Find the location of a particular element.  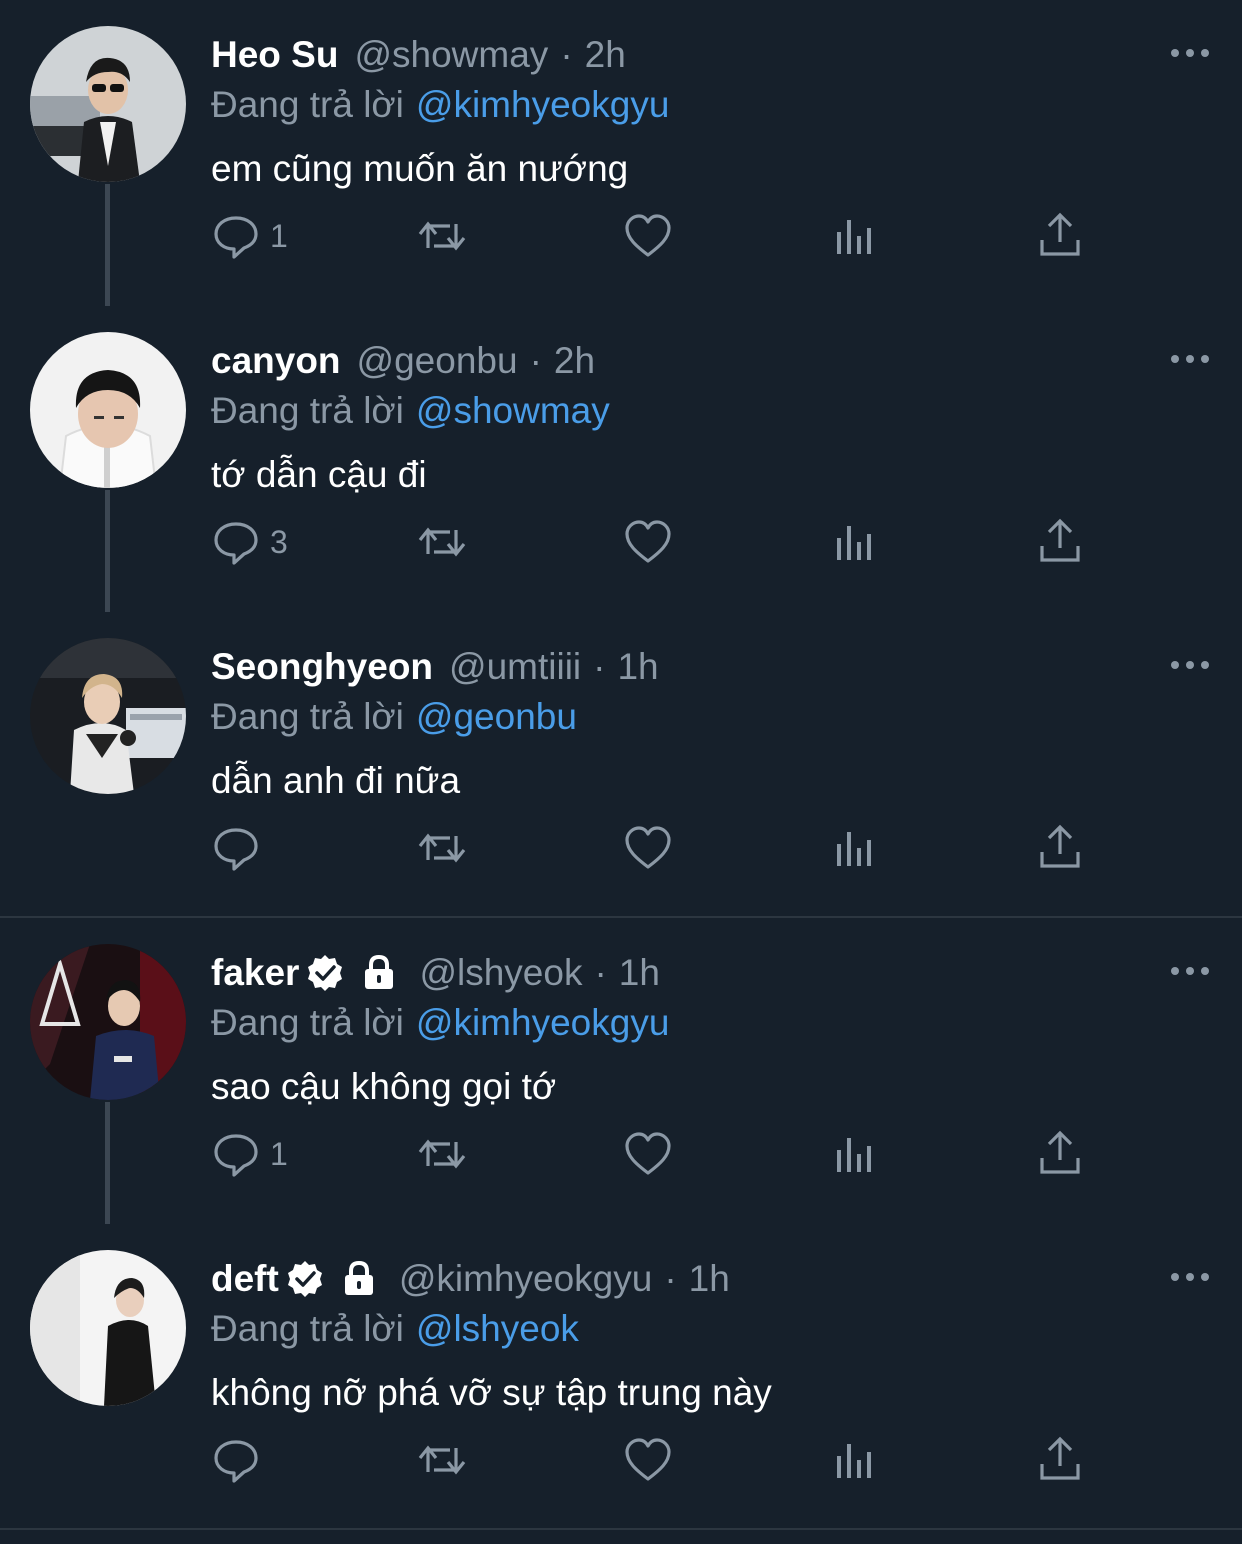

avatar-seonghyeon is located at coordinates (108, 716).